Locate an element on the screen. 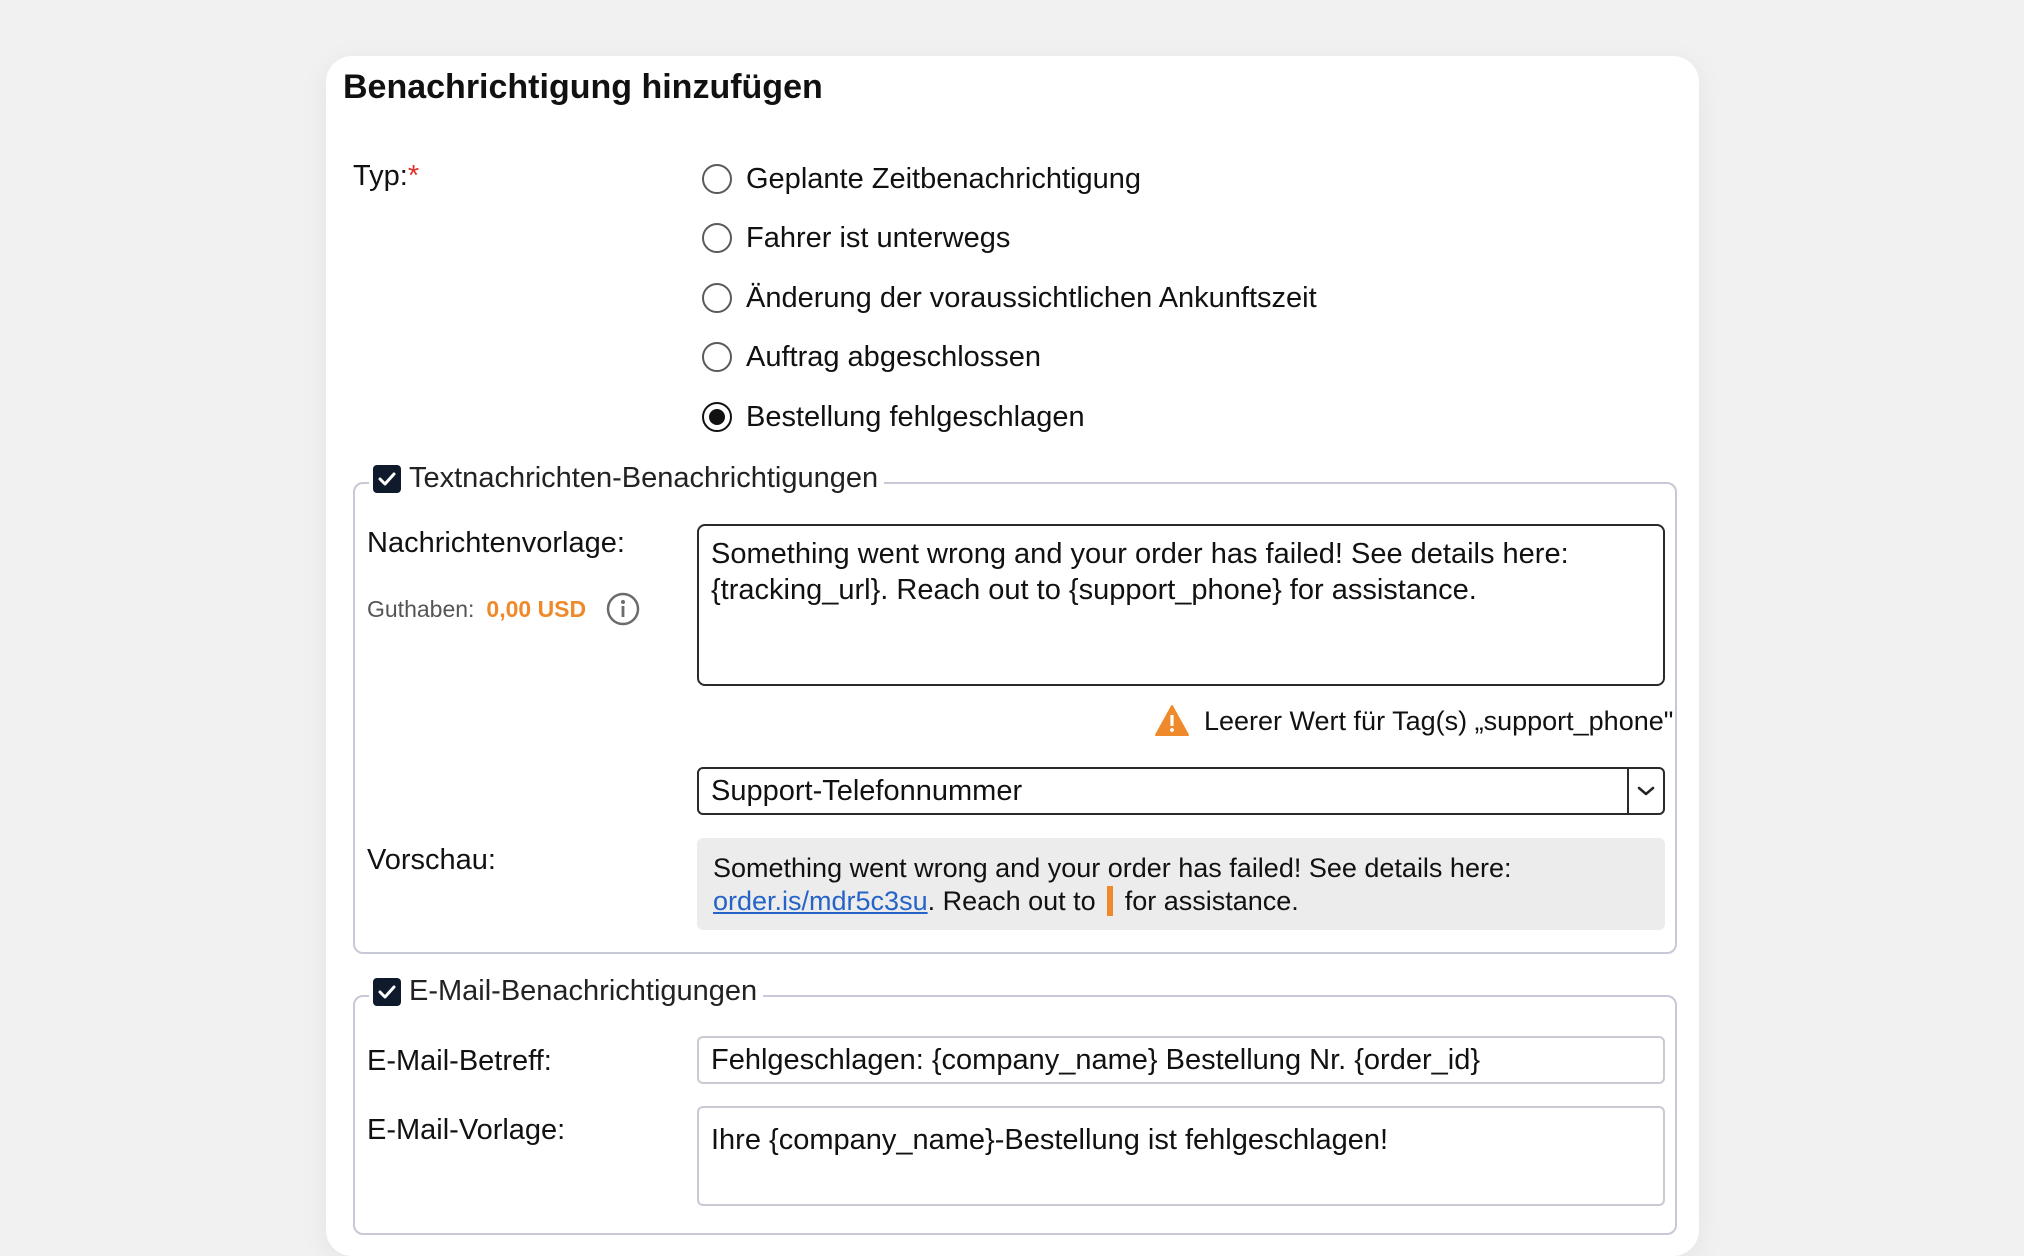  preview-label: Vorschau: is located at coordinates (431, 860).